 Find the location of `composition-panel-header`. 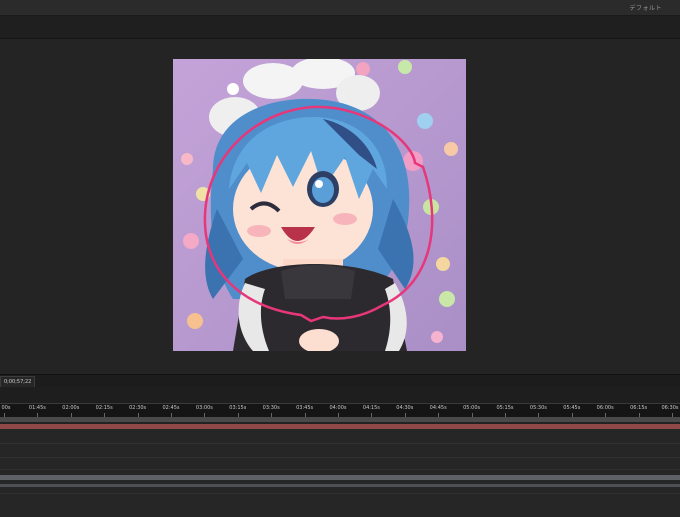

composition-panel-header is located at coordinates (340, 27).